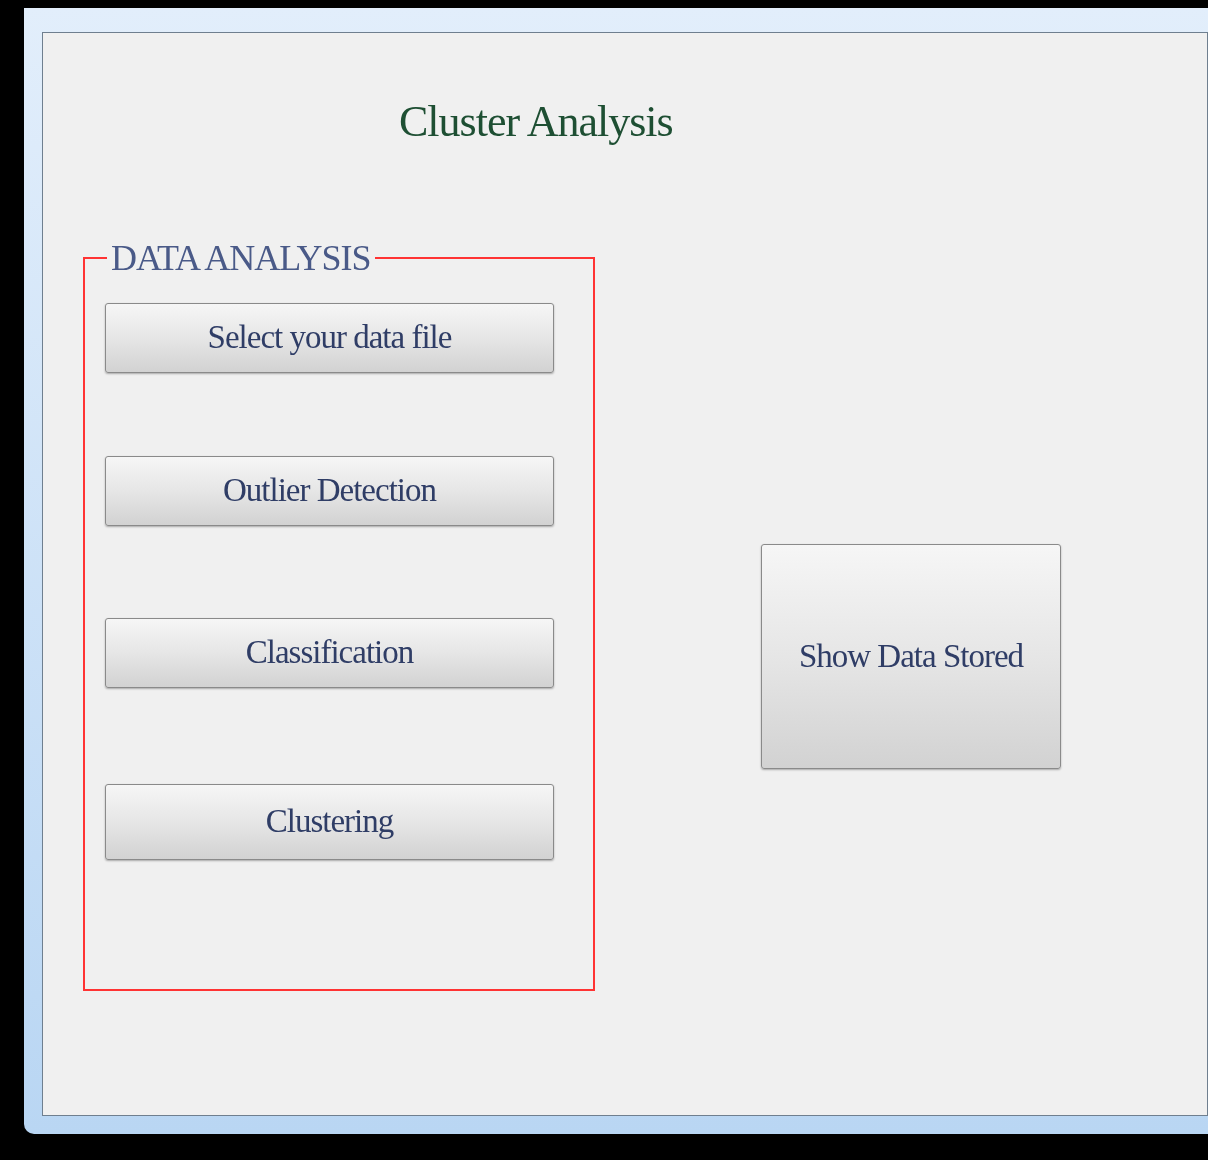 This screenshot has height=1160, width=1208. Describe the element at coordinates (329, 338) in the screenshot. I see `action-button: Select your data file` at that location.